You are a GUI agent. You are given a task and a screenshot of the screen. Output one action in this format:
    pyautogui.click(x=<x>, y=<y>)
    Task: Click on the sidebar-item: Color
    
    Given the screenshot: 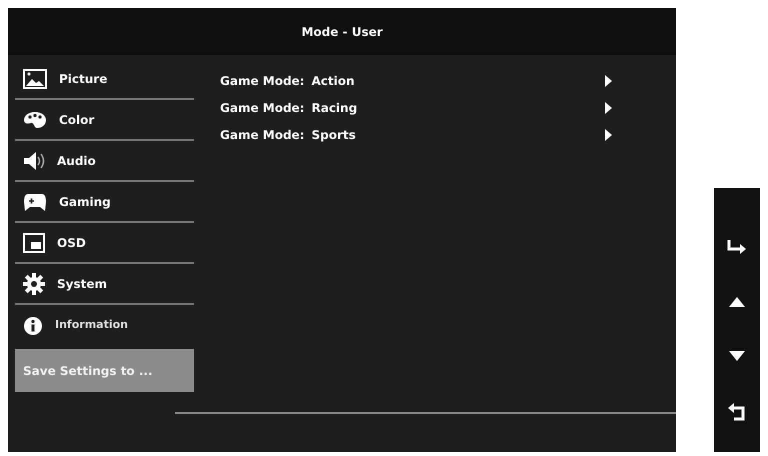 What is the action you would take?
    pyautogui.click(x=104, y=120)
    